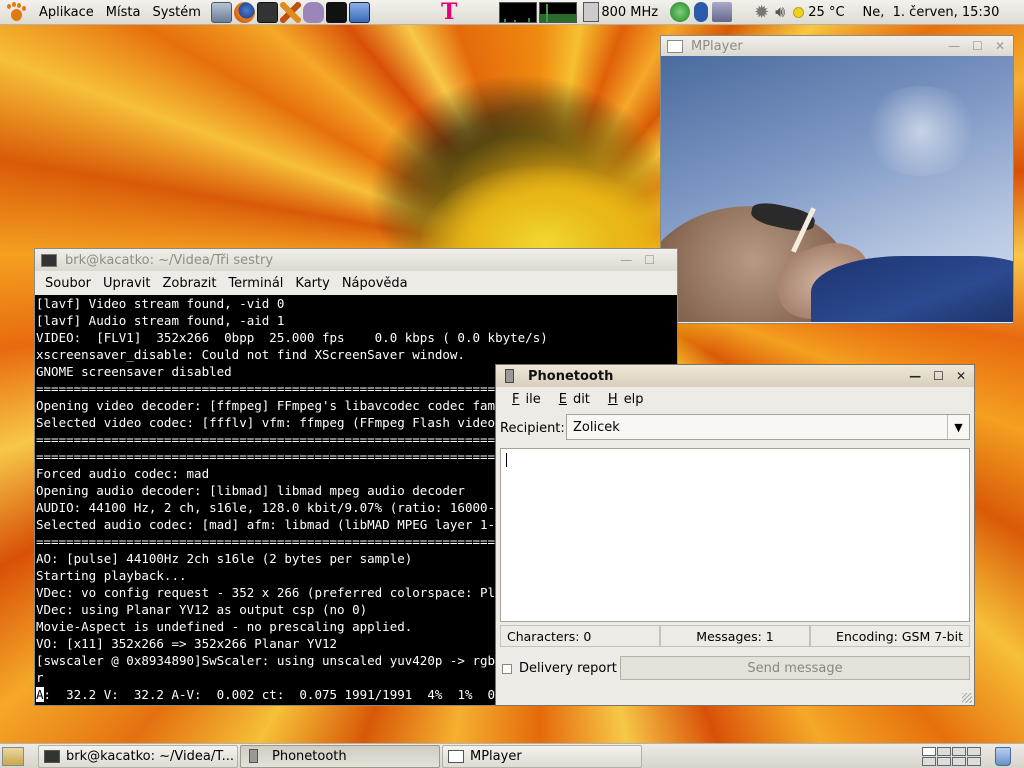 This screenshot has width=1024, height=768. Describe the element at coordinates (16, 12) in the screenshot. I see `gnome-foot-icon` at that location.